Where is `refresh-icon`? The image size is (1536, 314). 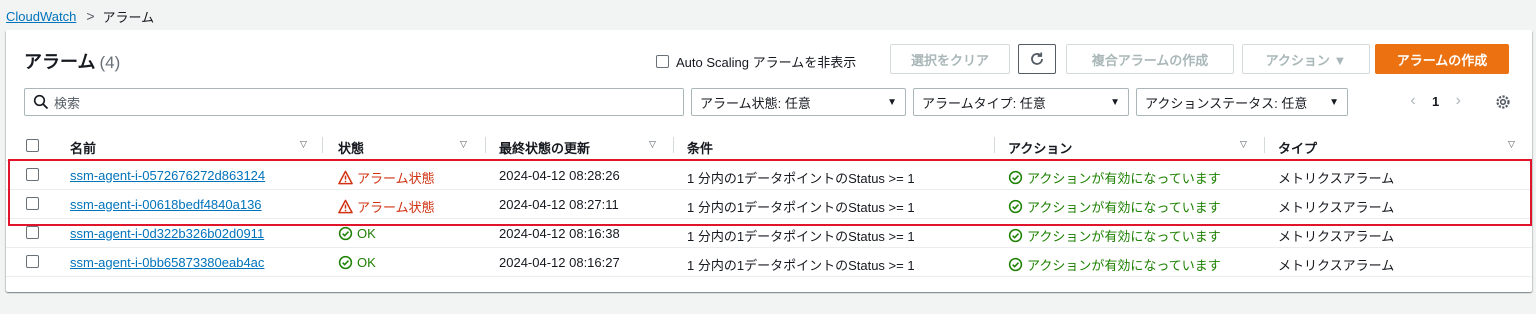
refresh-icon is located at coordinates (1037, 58).